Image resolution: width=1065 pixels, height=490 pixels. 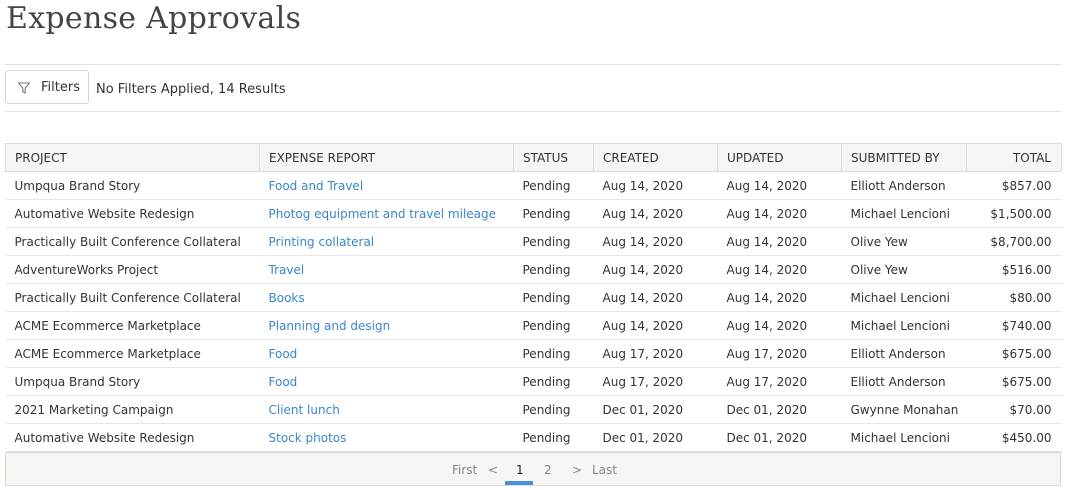 What do you see at coordinates (287, 270) in the screenshot?
I see `expense-report-link: Travel` at bounding box center [287, 270].